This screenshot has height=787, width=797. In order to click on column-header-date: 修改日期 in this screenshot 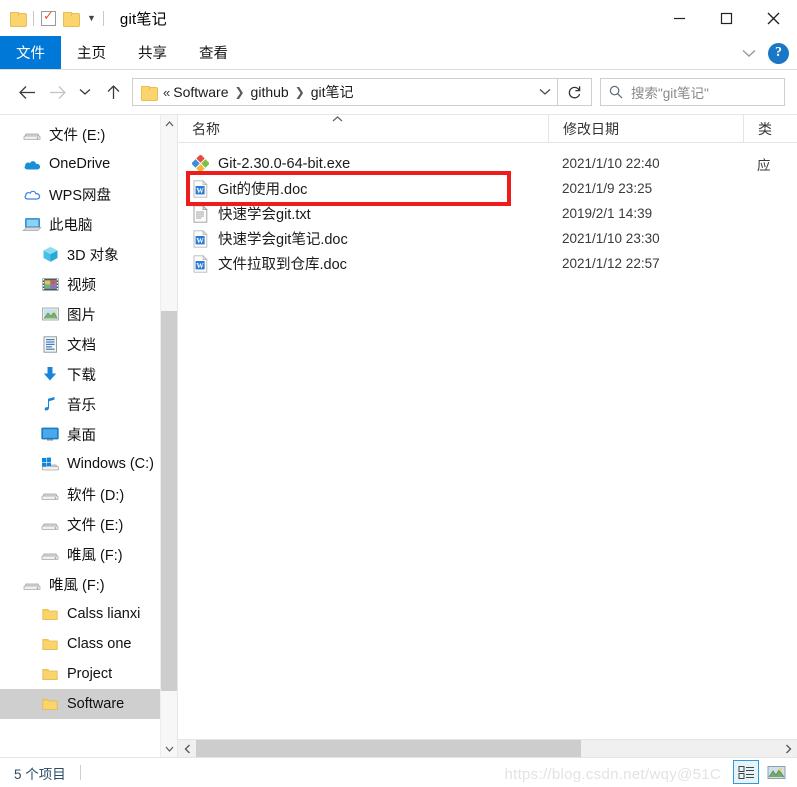, I will do `click(645, 128)`.